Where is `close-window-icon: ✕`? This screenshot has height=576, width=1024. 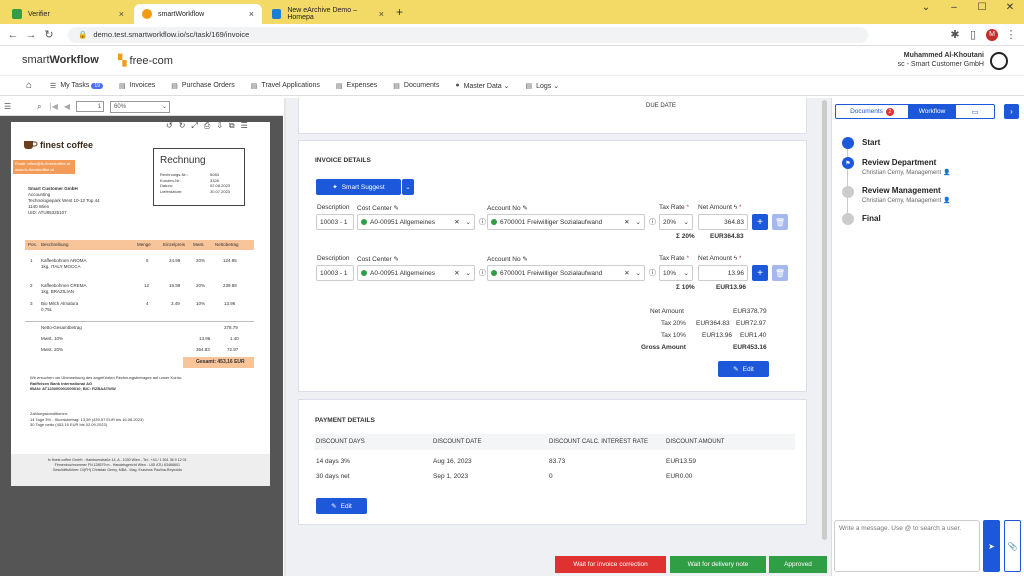
close-window-icon: ✕ is located at coordinates (1010, 7).